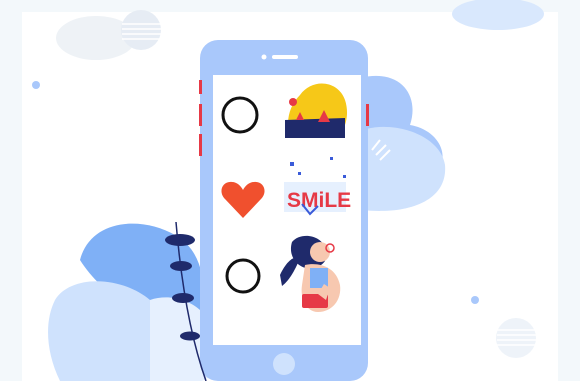  What do you see at coordinates (264, 57) in the screenshot?
I see `phone-camera-icon` at bounding box center [264, 57].